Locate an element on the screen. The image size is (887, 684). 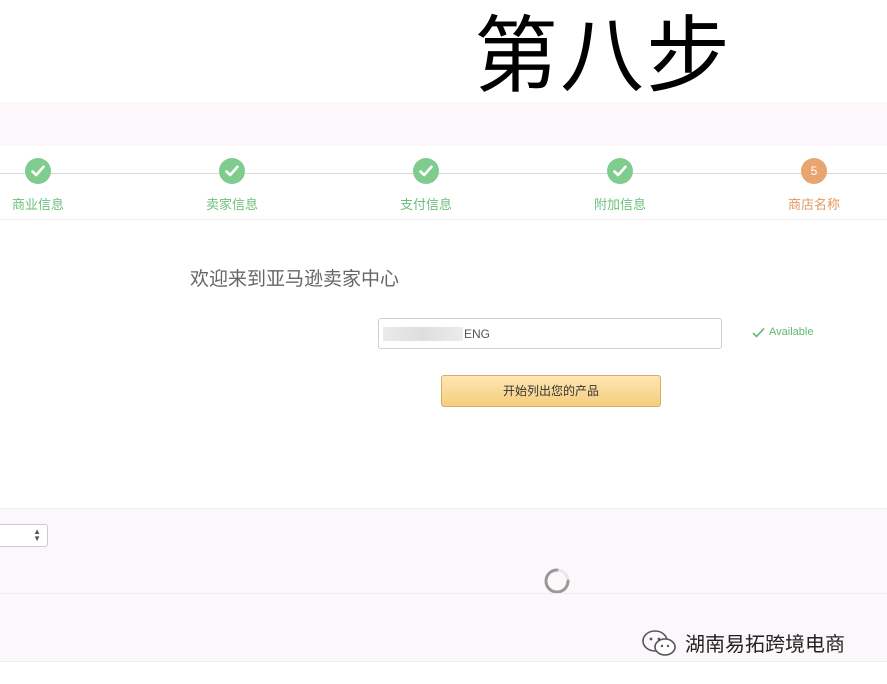
checkmark-icon is located at coordinates (758, 332).